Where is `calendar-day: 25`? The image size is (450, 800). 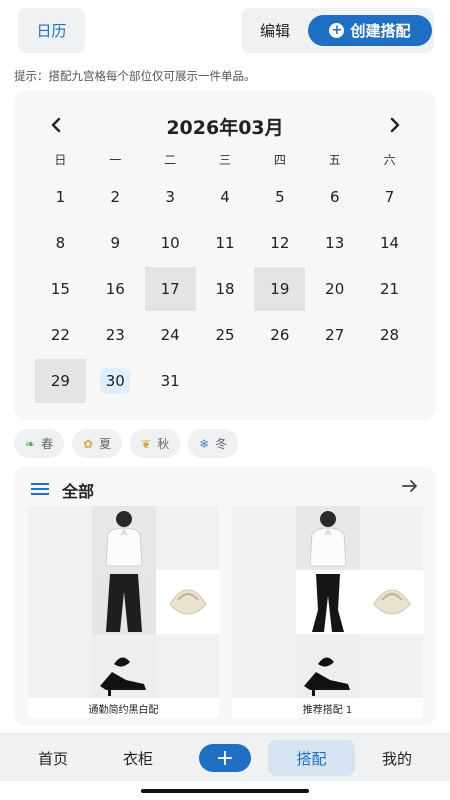
calendar-day: 25 is located at coordinates (225, 335).